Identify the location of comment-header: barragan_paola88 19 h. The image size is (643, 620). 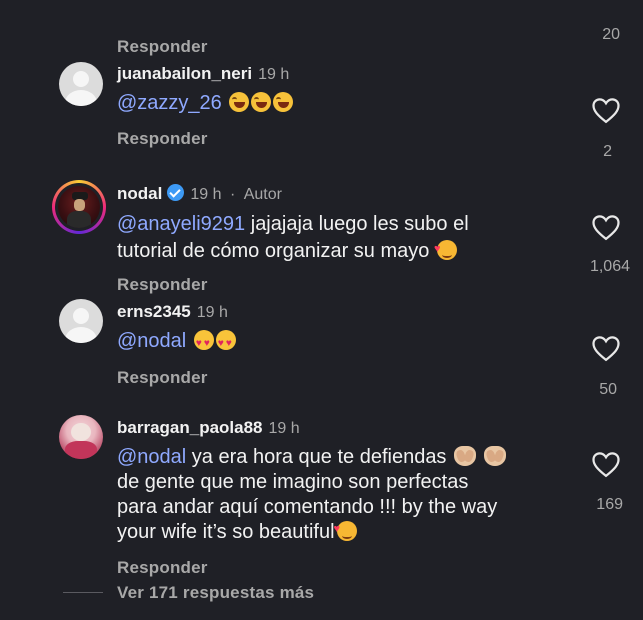
(208, 428).